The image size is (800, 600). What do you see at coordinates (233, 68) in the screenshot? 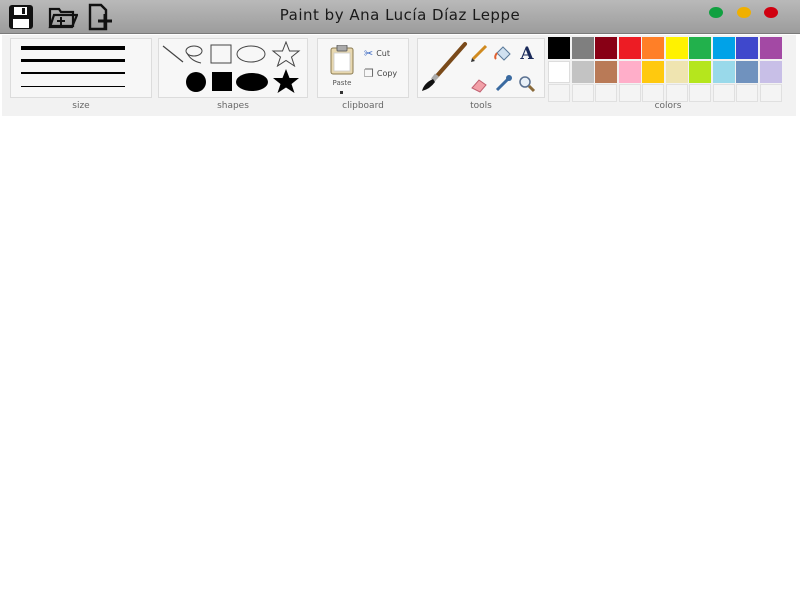
I see `shapes-group` at bounding box center [233, 68].